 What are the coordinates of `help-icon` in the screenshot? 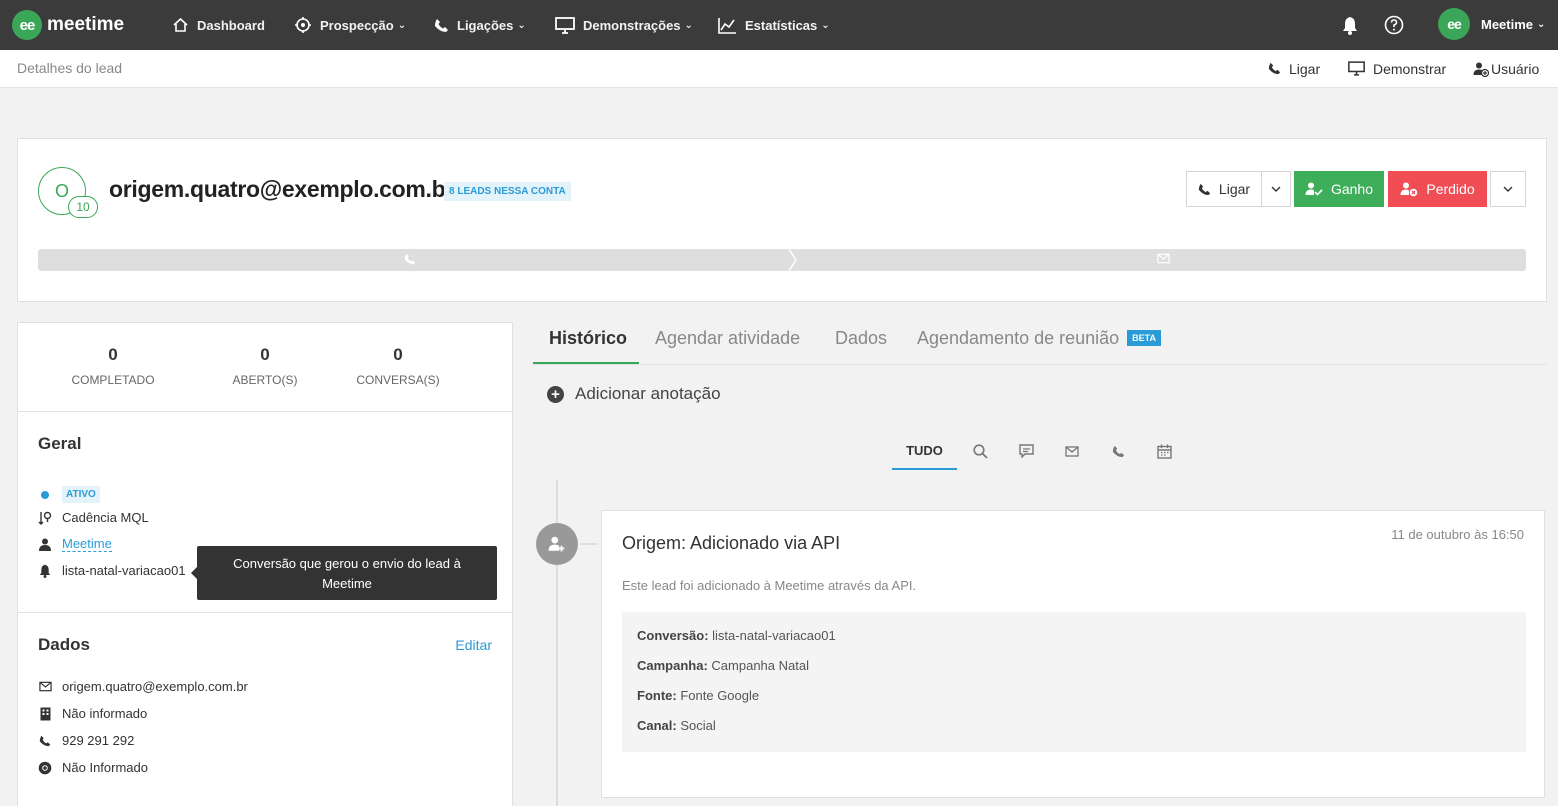 It's located at (1394, 25).